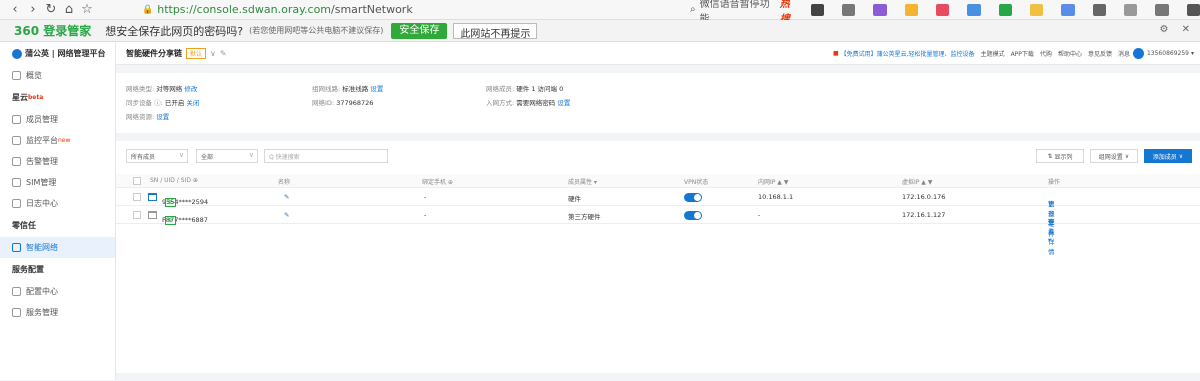 This screenshot has width=1200, height=381. I want to click on translate-icon, so click(880, 9).